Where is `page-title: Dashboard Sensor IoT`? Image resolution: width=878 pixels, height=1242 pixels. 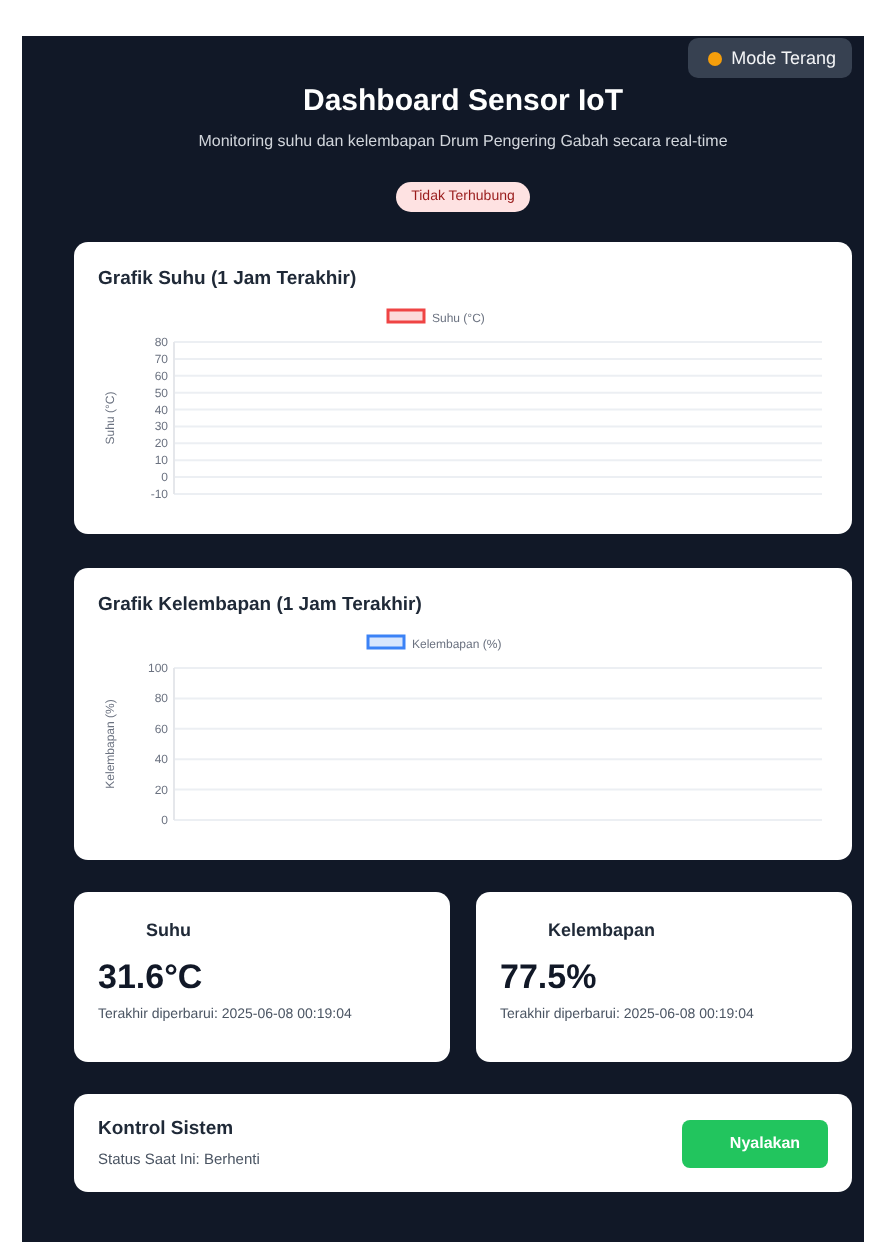
page-title: Dashboard Sensor IoT is located at coordinates (463, 101).